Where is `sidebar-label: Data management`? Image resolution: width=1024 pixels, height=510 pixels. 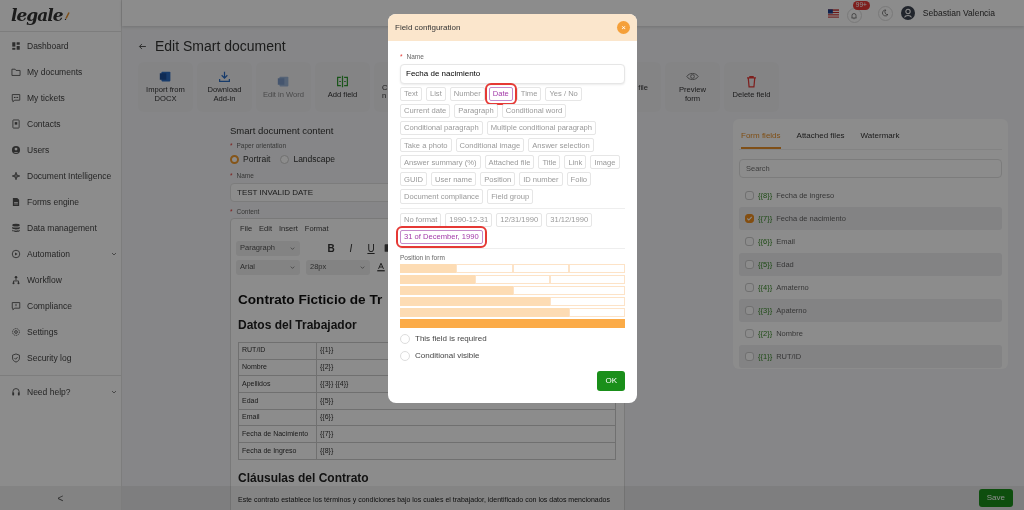
sidebar-label: Data management is located at coordinates (62, 228).